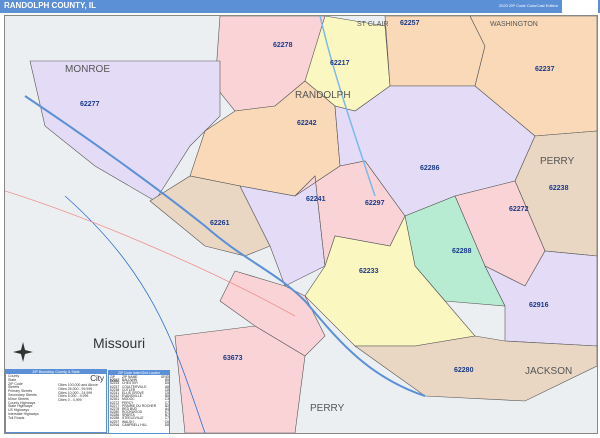 This screenshot has width=600, height=438. I want to click on zip-index-cell: D8, so click(166, 424).